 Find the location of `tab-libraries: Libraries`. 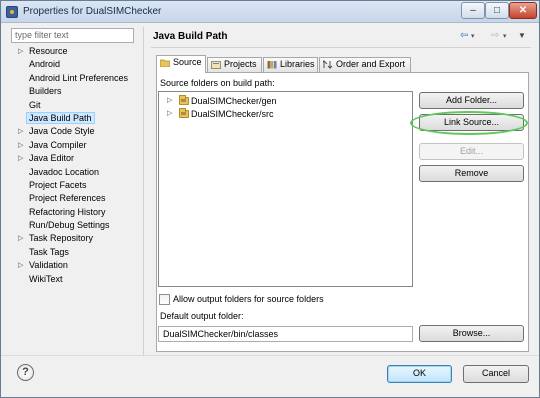

tab-libraries: Libraries is located at coordinates (290, 64).